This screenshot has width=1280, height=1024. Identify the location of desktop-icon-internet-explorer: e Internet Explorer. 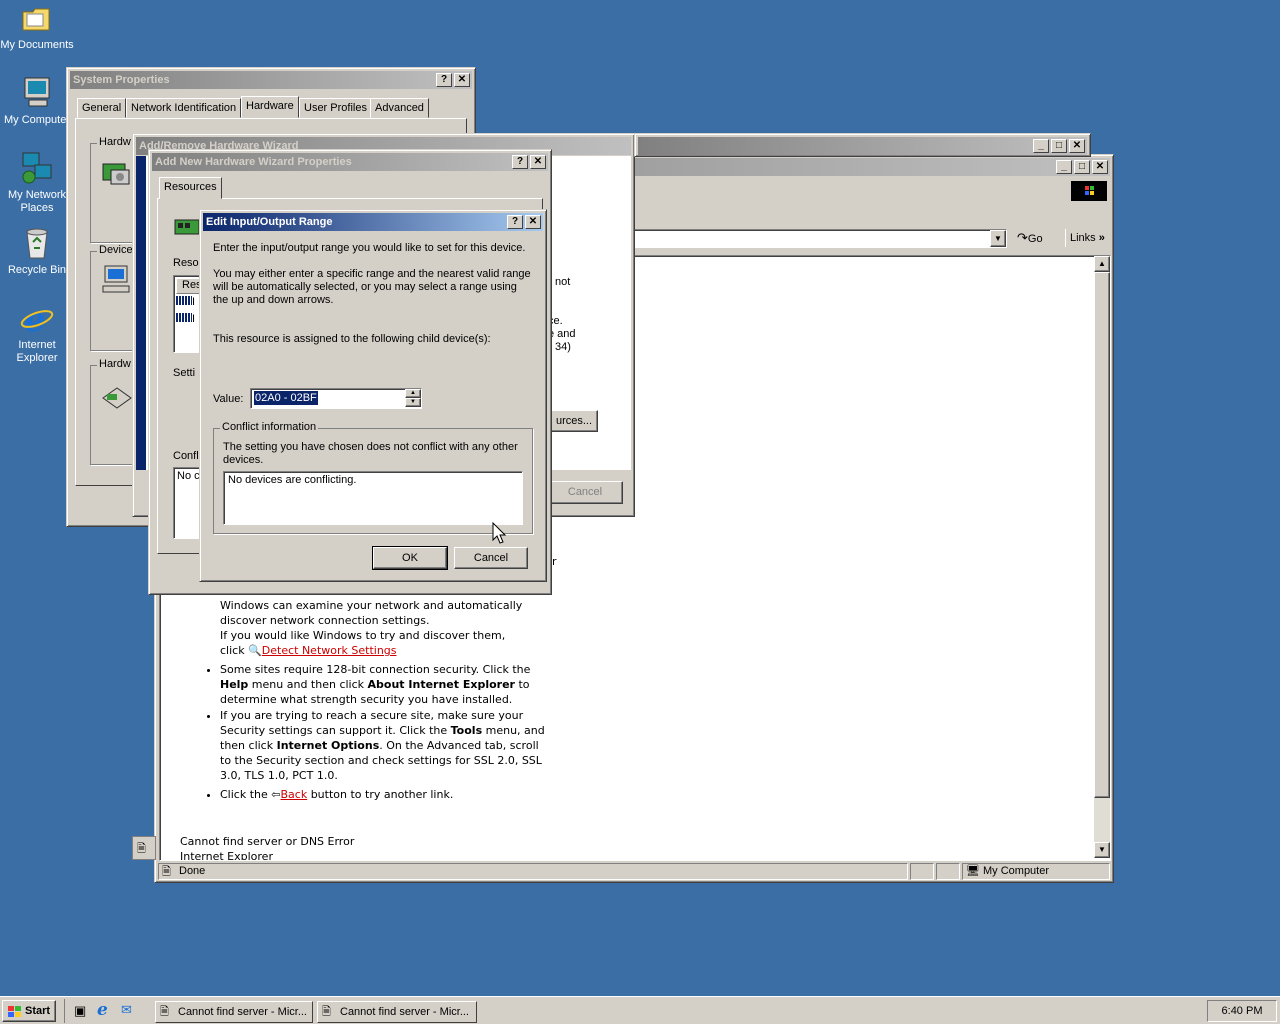
(37, 333).